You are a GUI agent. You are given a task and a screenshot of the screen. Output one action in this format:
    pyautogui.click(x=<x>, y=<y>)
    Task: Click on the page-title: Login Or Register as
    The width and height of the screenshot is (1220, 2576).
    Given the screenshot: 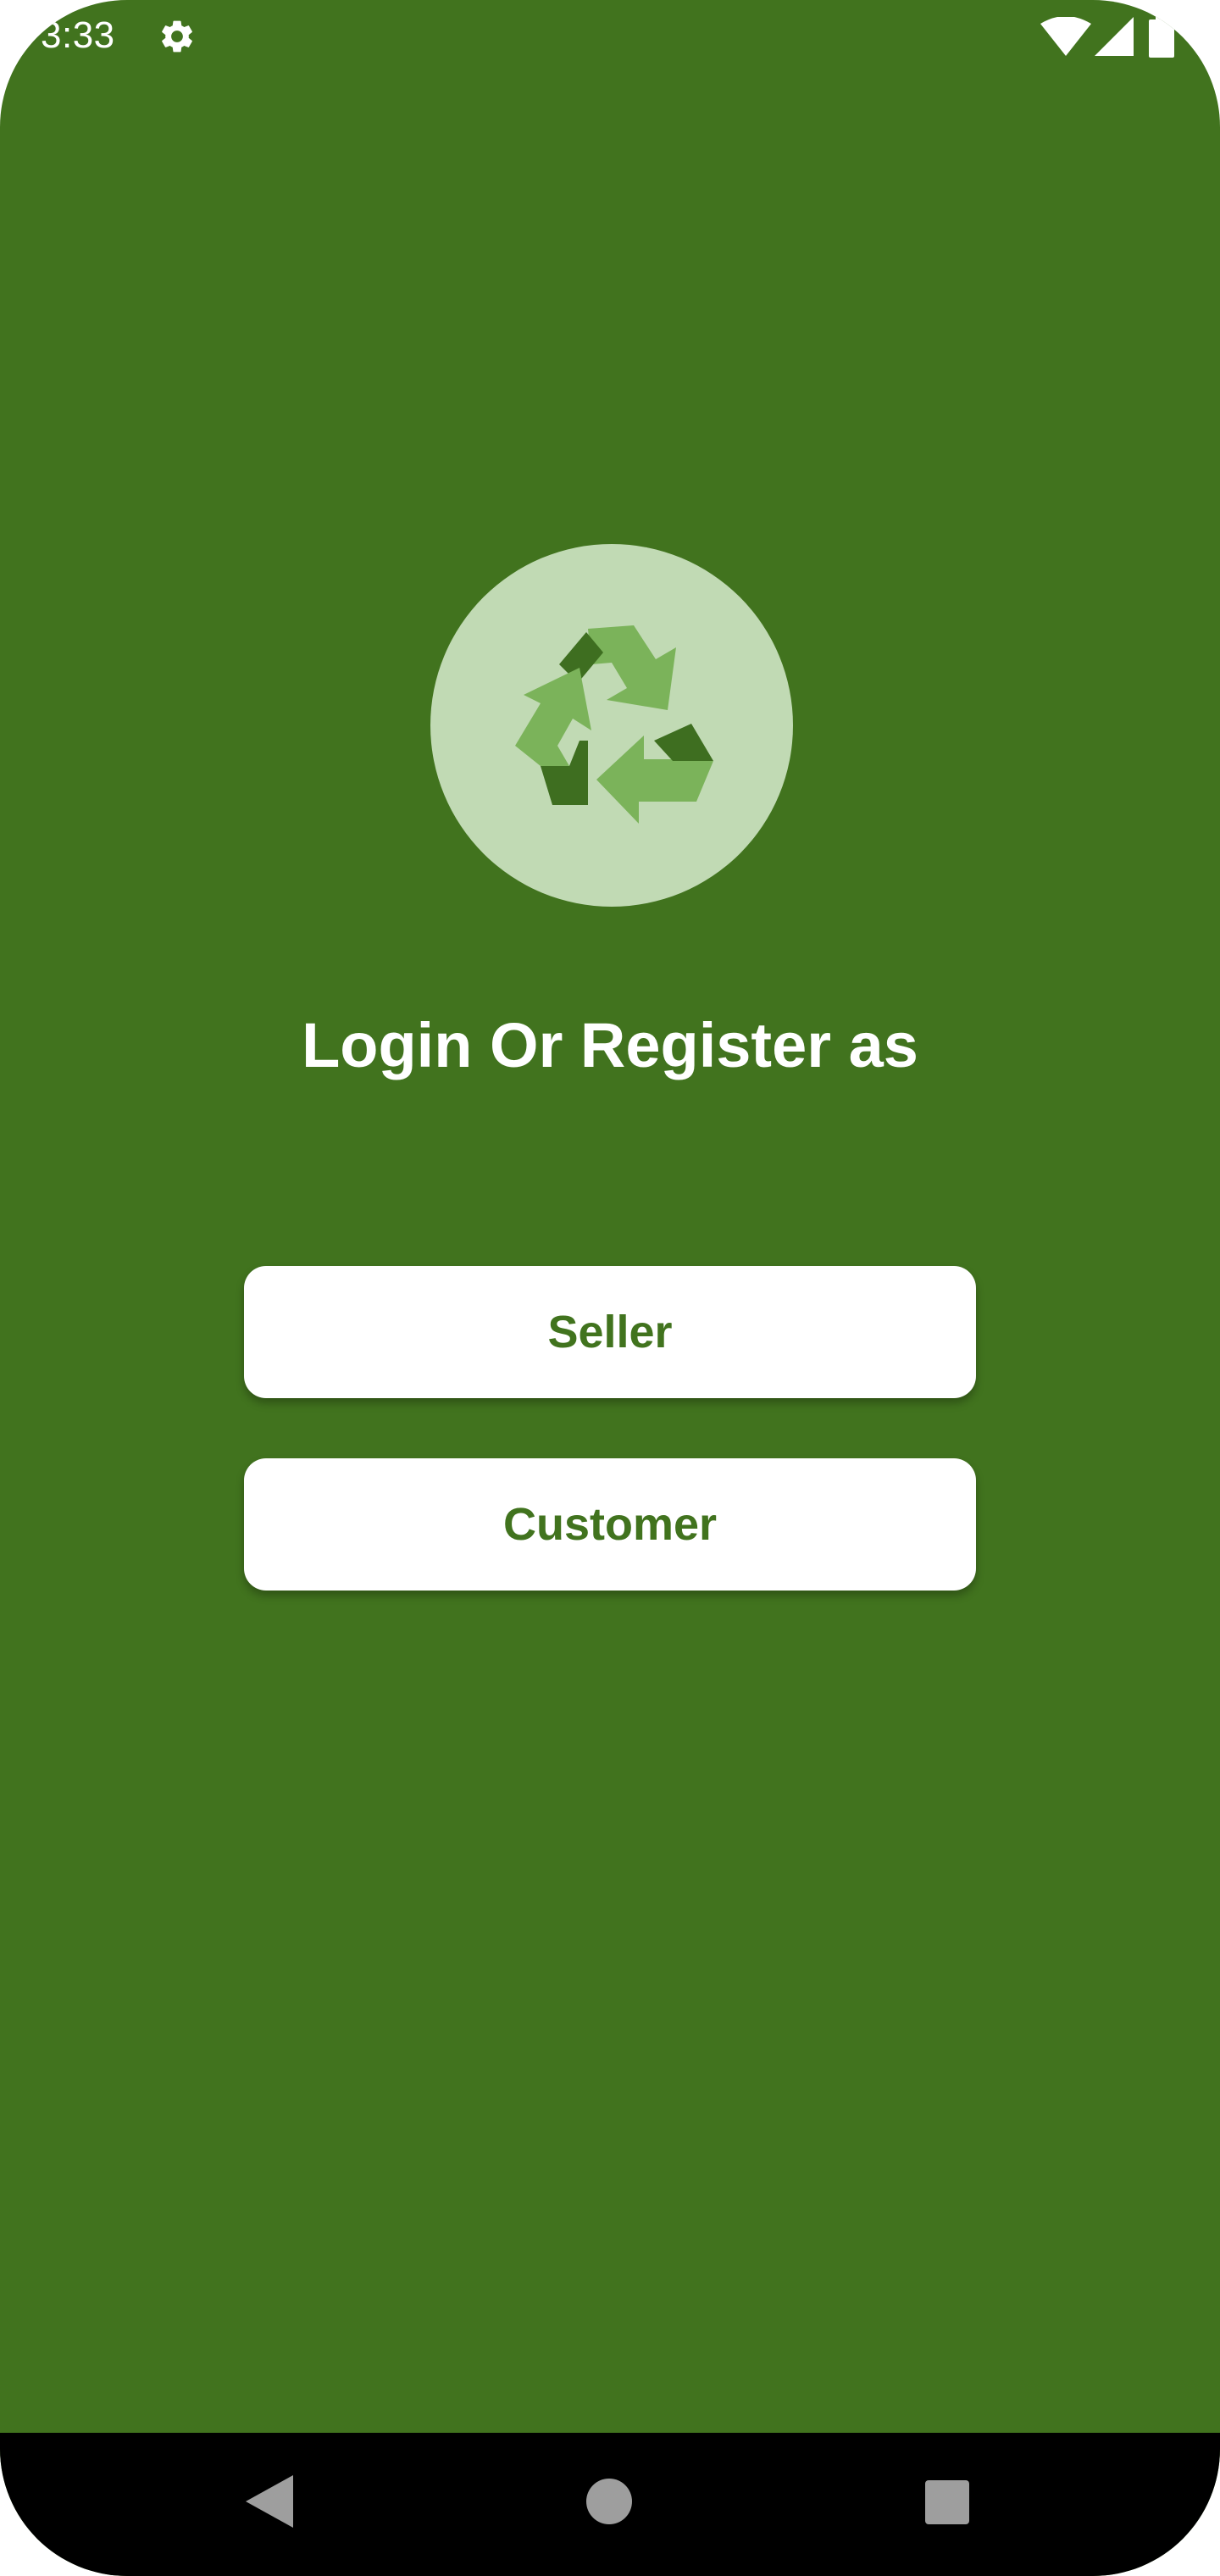 What is the action you would take?
    pyautogui.click(x=610, y=1045)
    